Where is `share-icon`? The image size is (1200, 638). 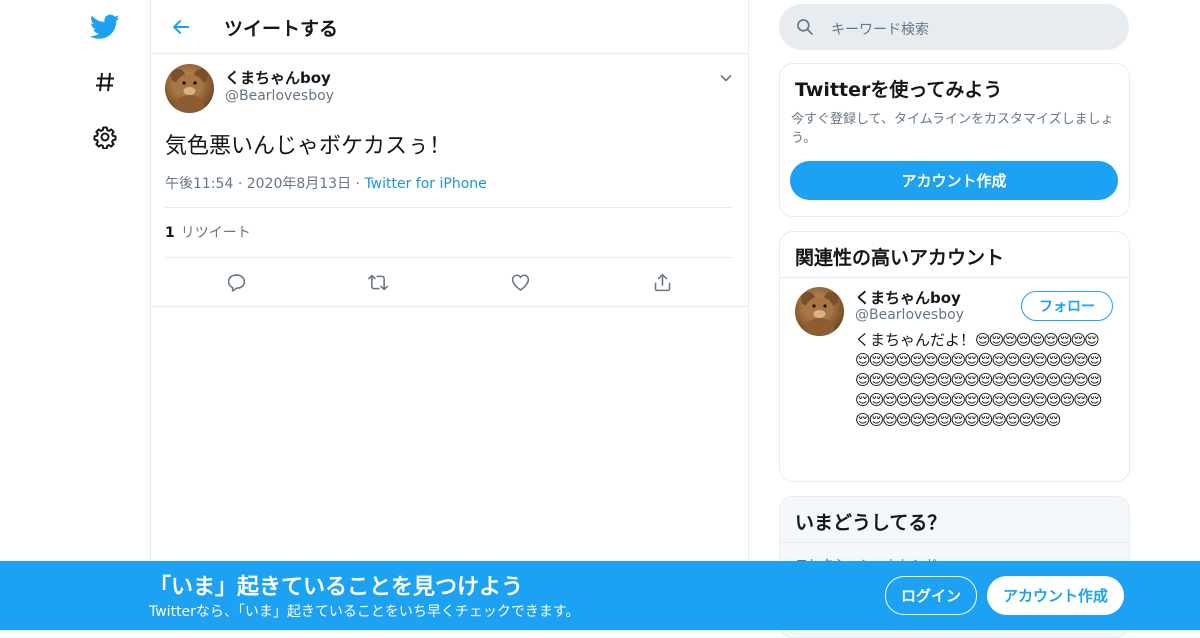 share-icon is located at coordinates (662, 282).